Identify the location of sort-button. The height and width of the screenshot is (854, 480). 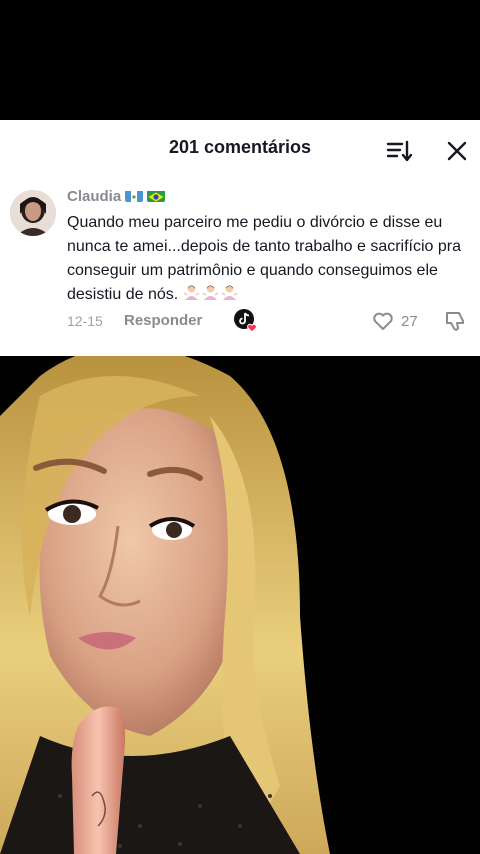
(399, 151).